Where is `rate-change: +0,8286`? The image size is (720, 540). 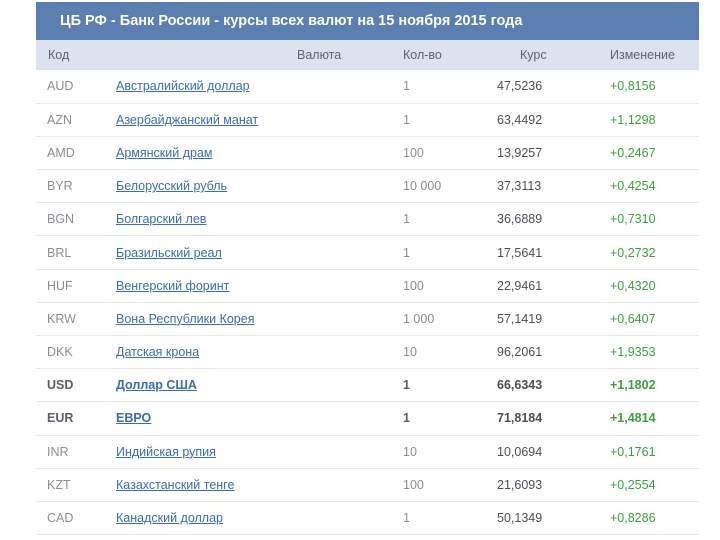
rate-change: +0,8286 is located at coordinates (633, 518).